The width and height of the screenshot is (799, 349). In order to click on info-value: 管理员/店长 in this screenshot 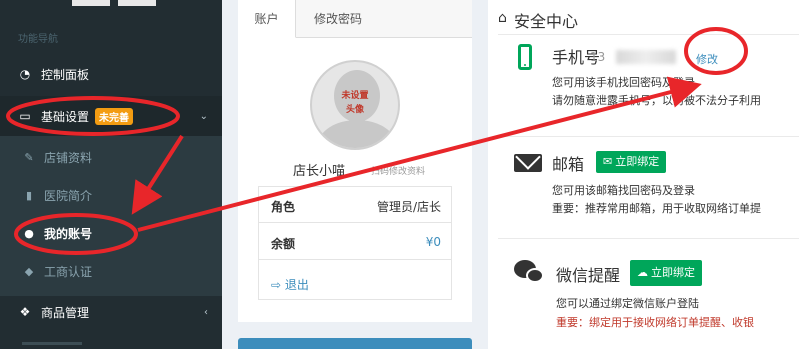, I will do `click(408, 207)`.